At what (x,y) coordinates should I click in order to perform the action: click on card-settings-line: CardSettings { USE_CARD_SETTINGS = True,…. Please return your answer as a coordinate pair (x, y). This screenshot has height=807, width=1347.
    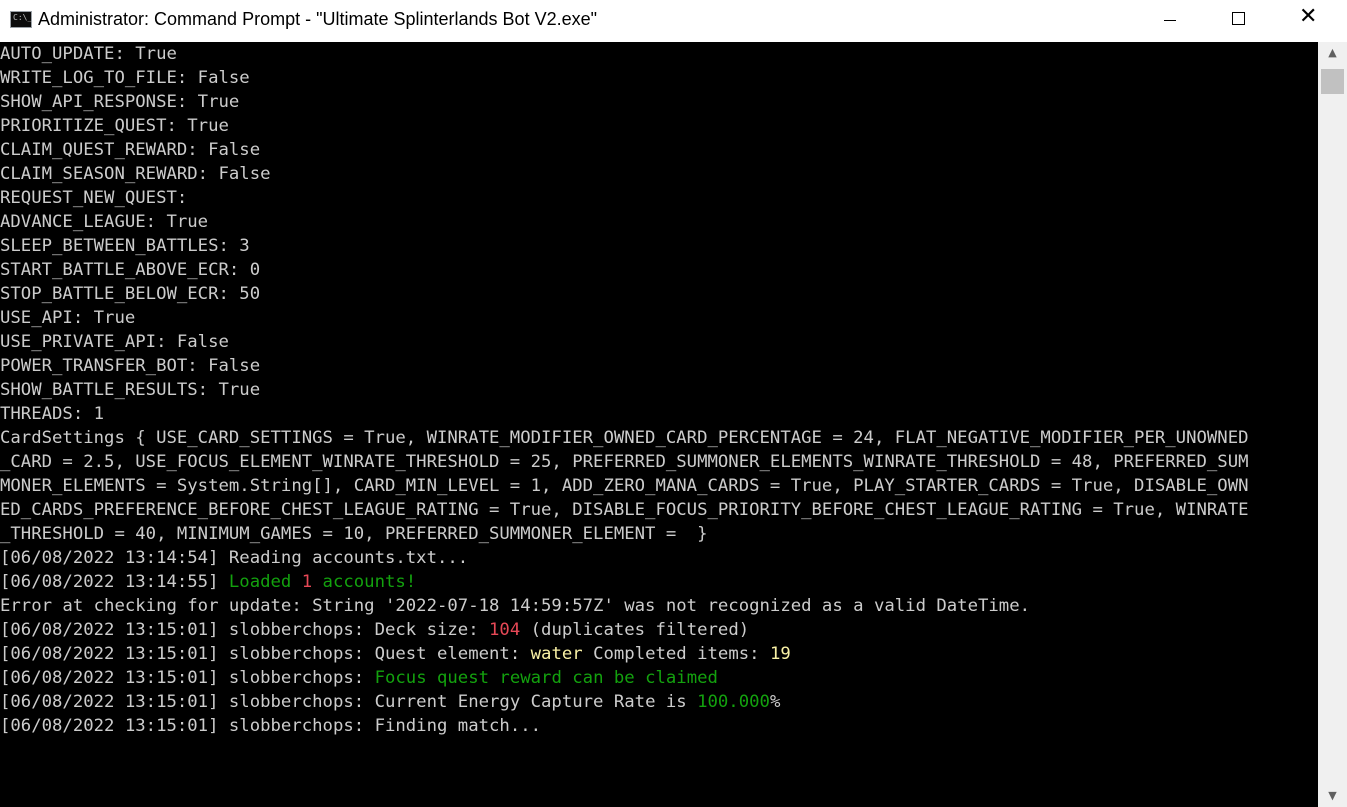
    Looking at the image, I should click on (624, 438).